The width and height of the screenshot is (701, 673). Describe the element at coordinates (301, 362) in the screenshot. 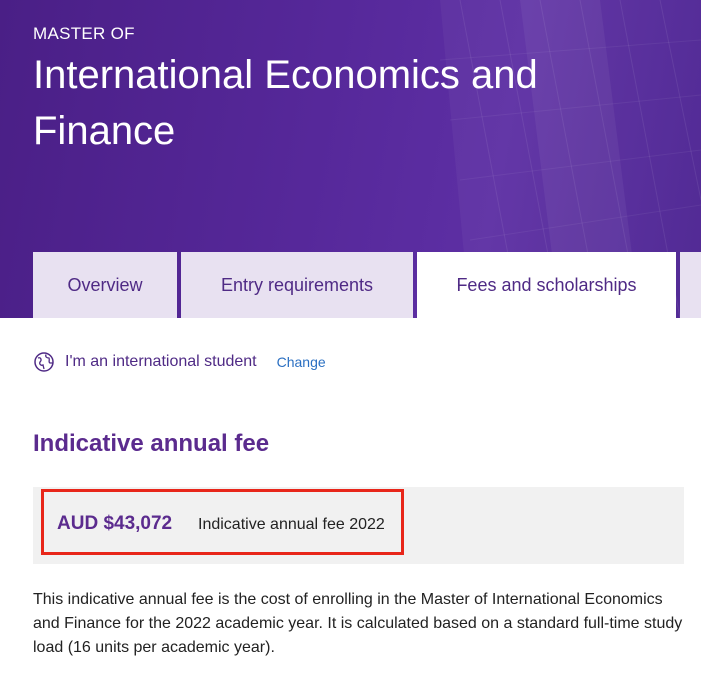

I see `change-student-type-link: Change` at that location.